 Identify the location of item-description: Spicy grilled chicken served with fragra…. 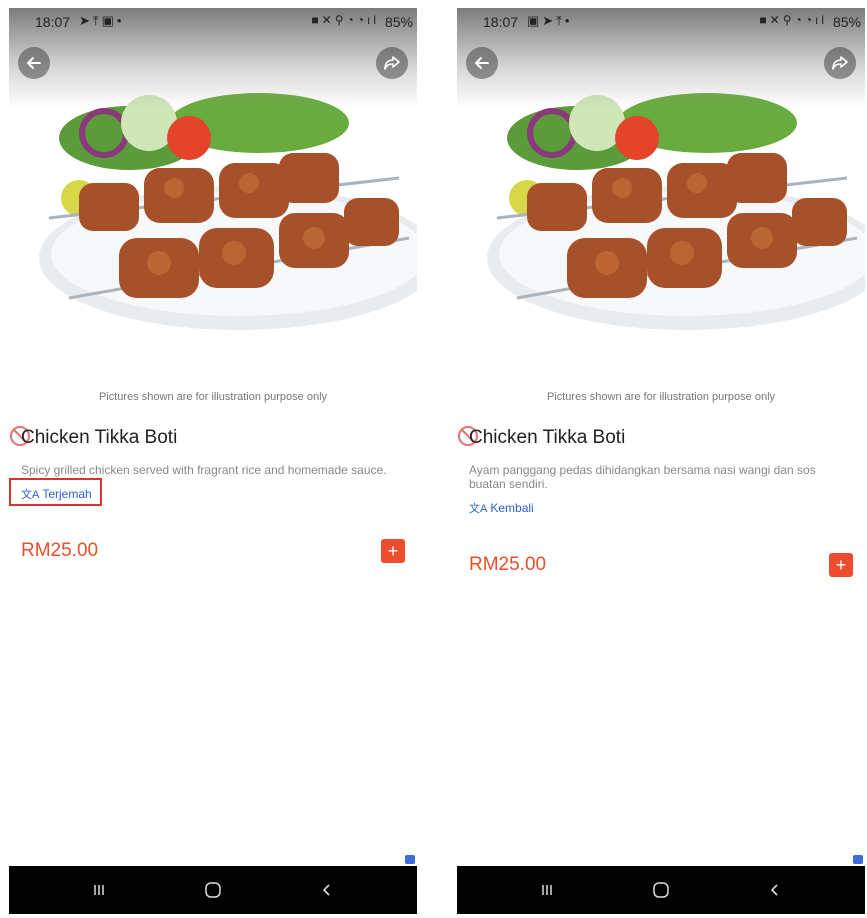
(204, 470).